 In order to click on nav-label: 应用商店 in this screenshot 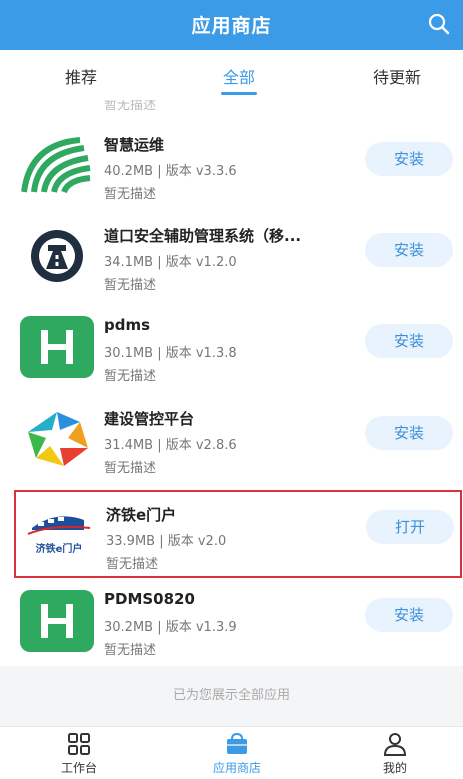, I will do `click(236, 768)`.